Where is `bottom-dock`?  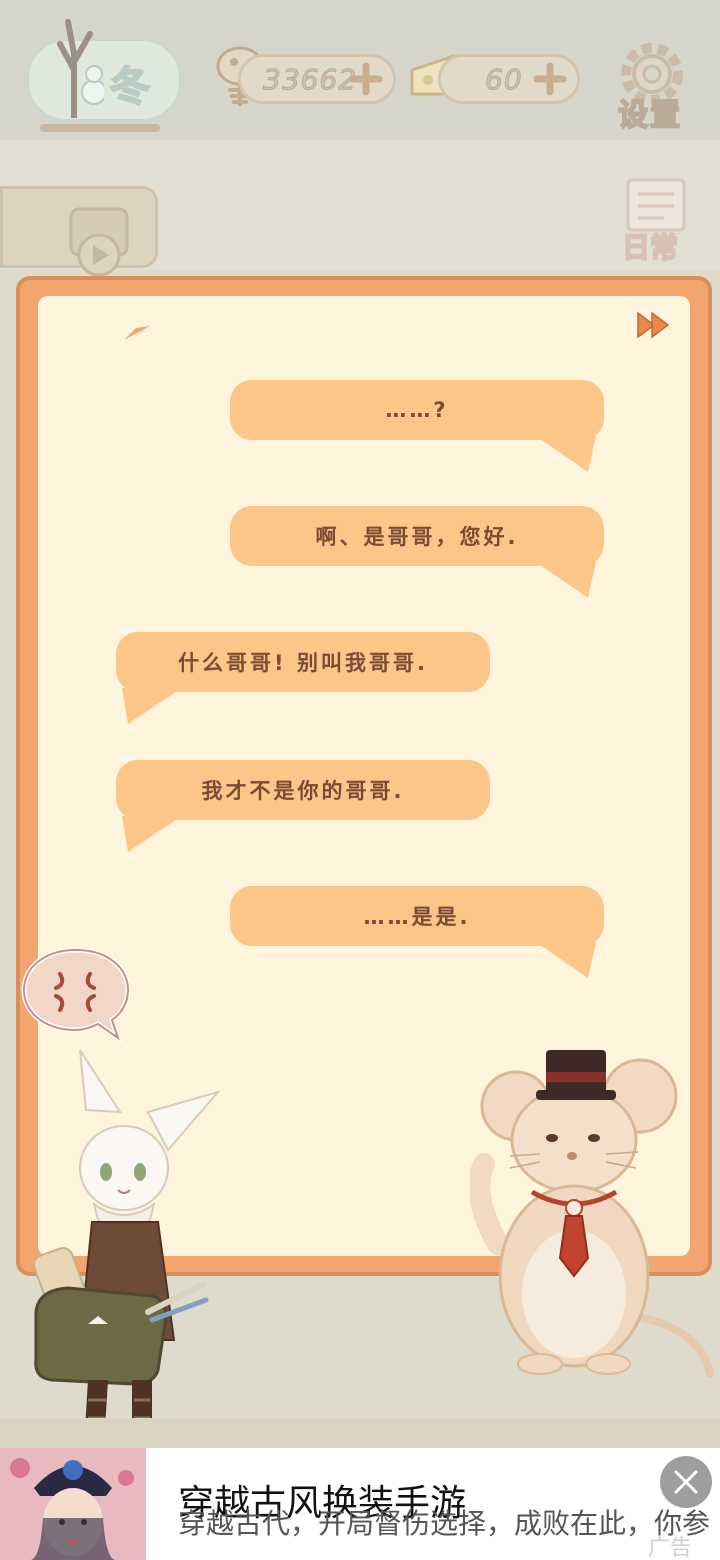
bottom-dock is located at coordinates (360, 1433).